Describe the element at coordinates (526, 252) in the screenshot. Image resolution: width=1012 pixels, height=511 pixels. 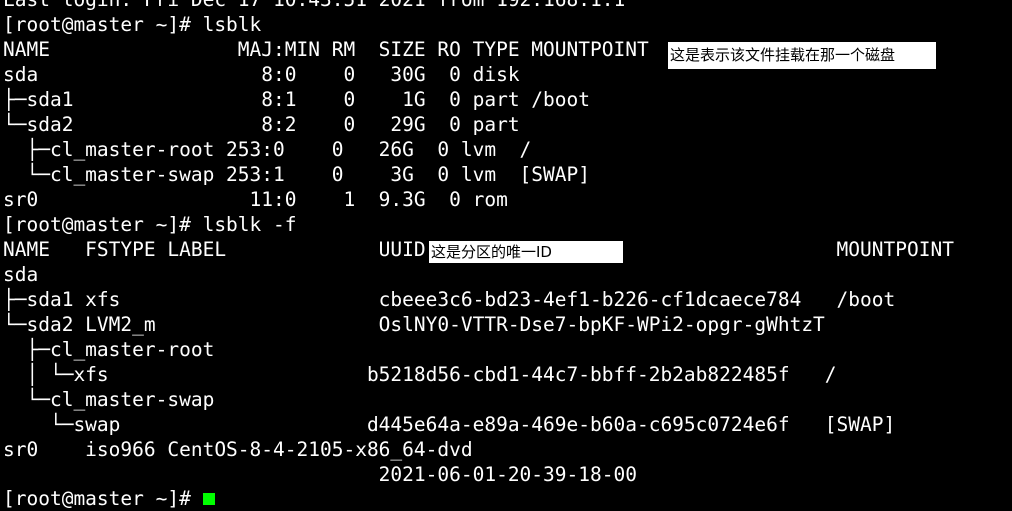
I see `uuid-annotation: 这是分区的唯一ID` at that location.